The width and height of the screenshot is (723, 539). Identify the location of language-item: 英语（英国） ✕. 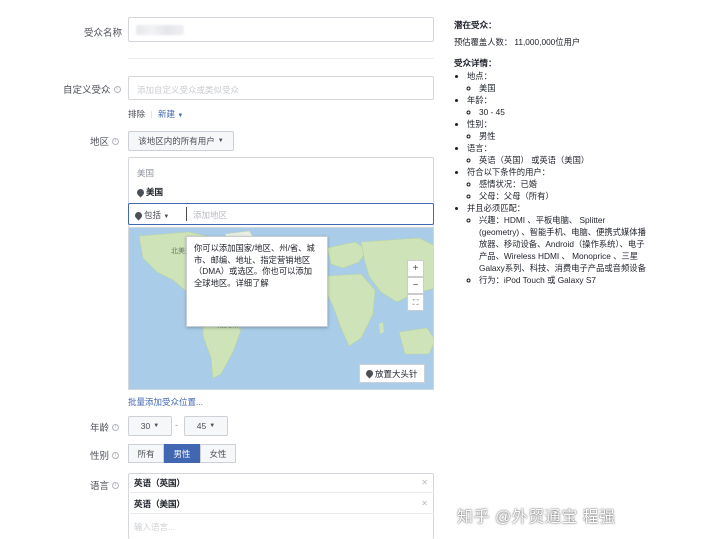
(281, 483).